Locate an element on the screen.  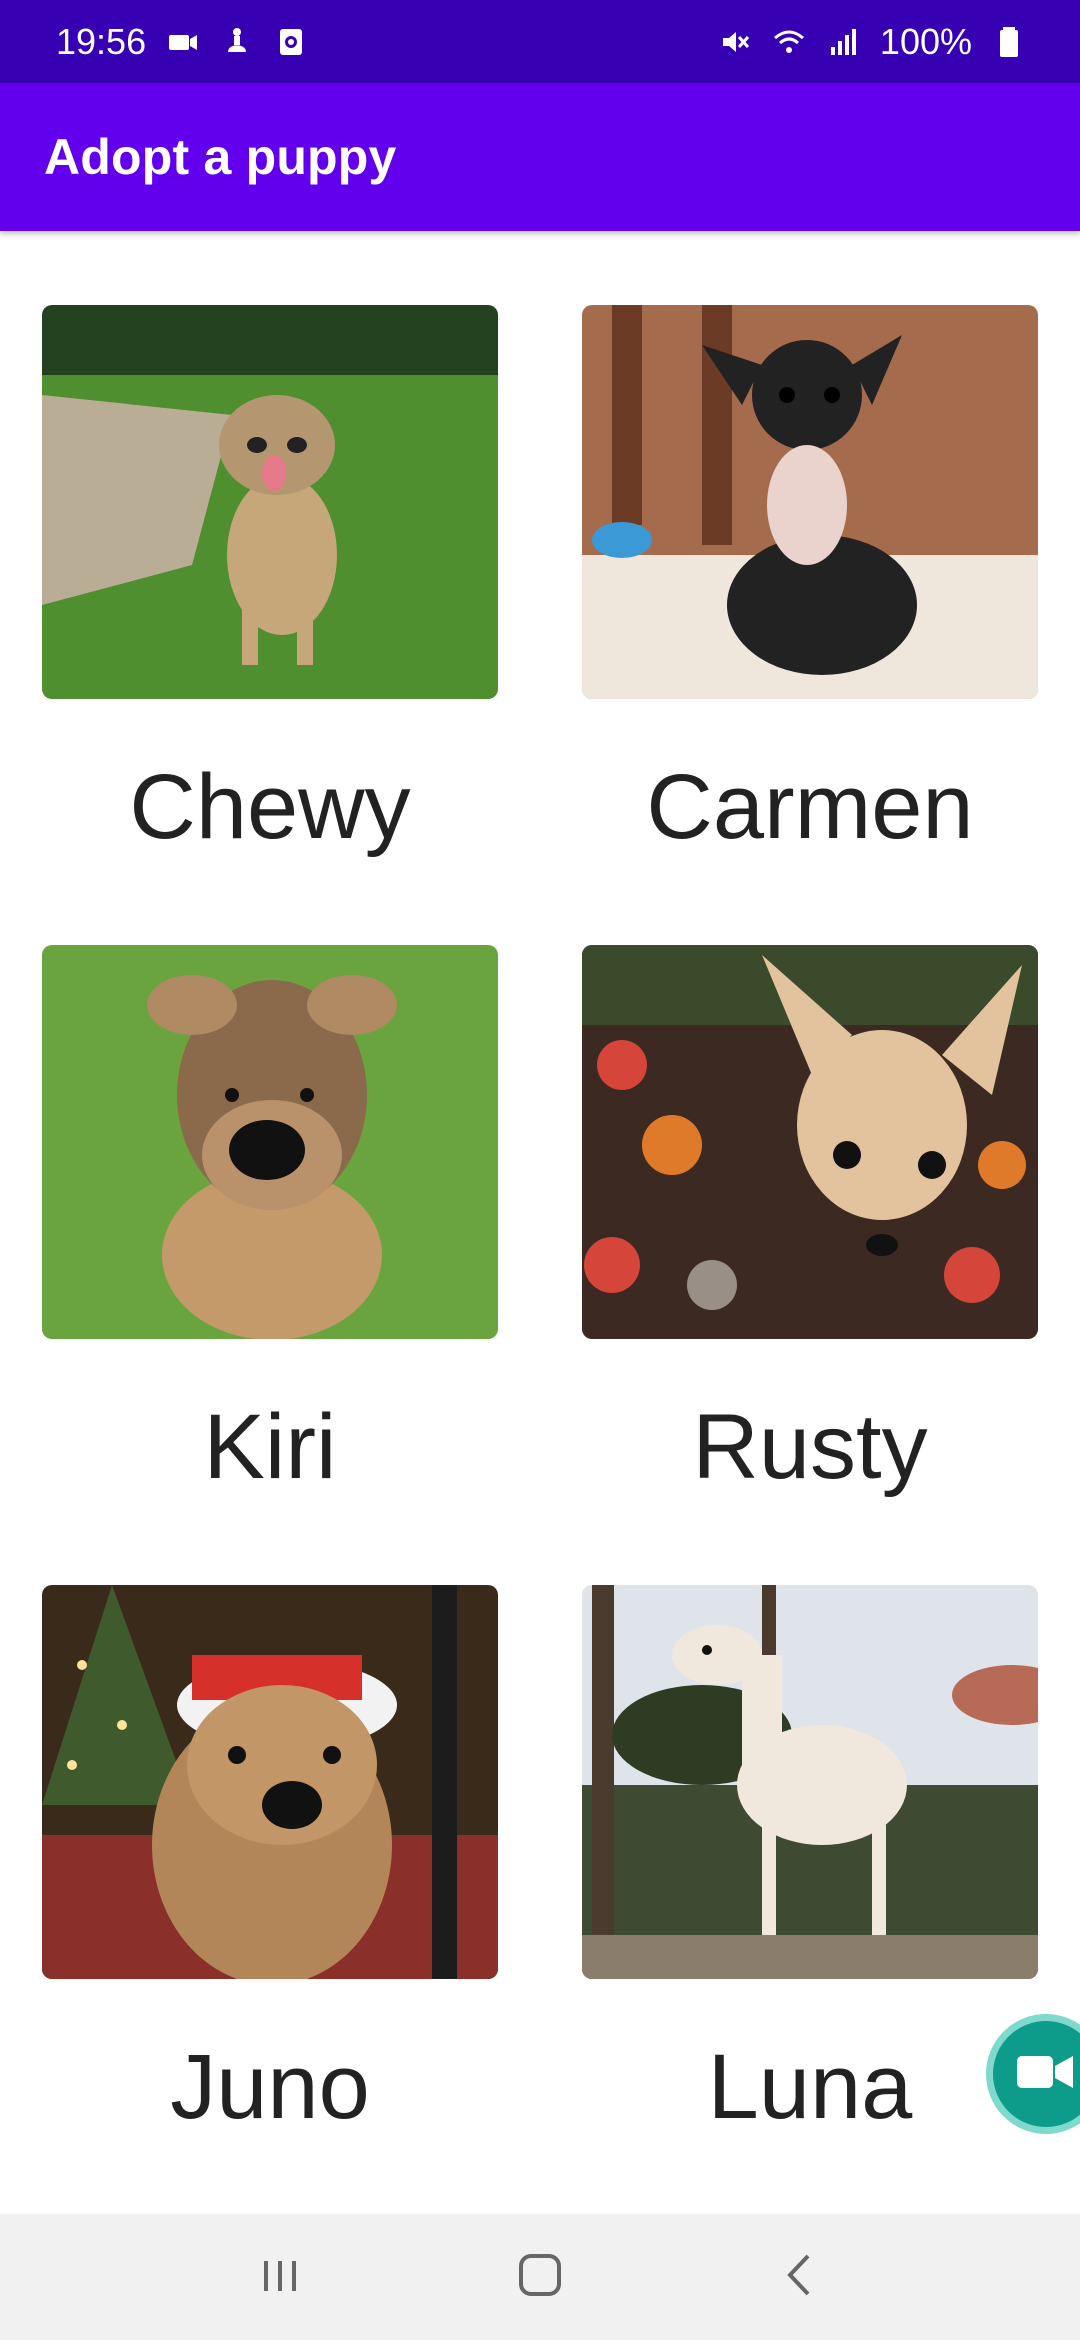
recent-apps-button is located at coordinates (280, 2277).